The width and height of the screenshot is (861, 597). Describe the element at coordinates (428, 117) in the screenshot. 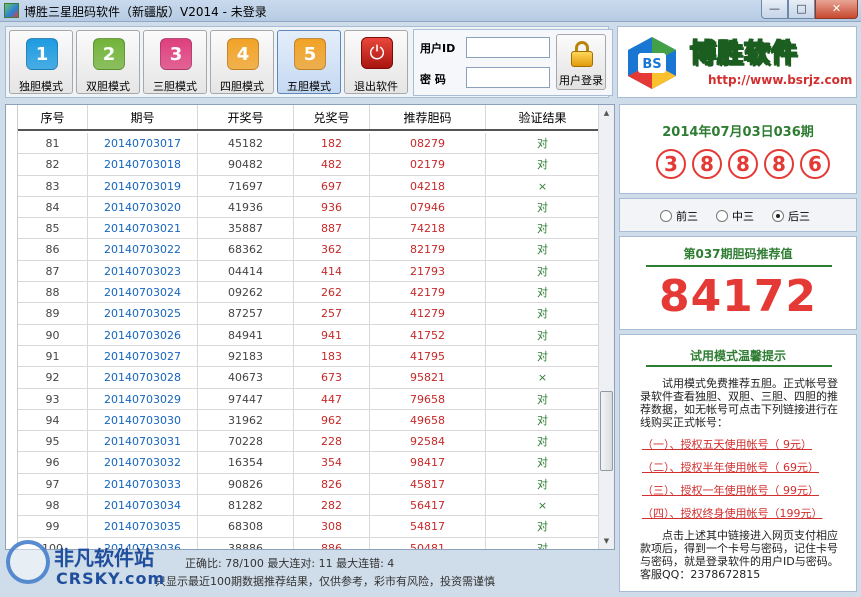

I see `col-header-recommend: 推荐胆码` at that location.